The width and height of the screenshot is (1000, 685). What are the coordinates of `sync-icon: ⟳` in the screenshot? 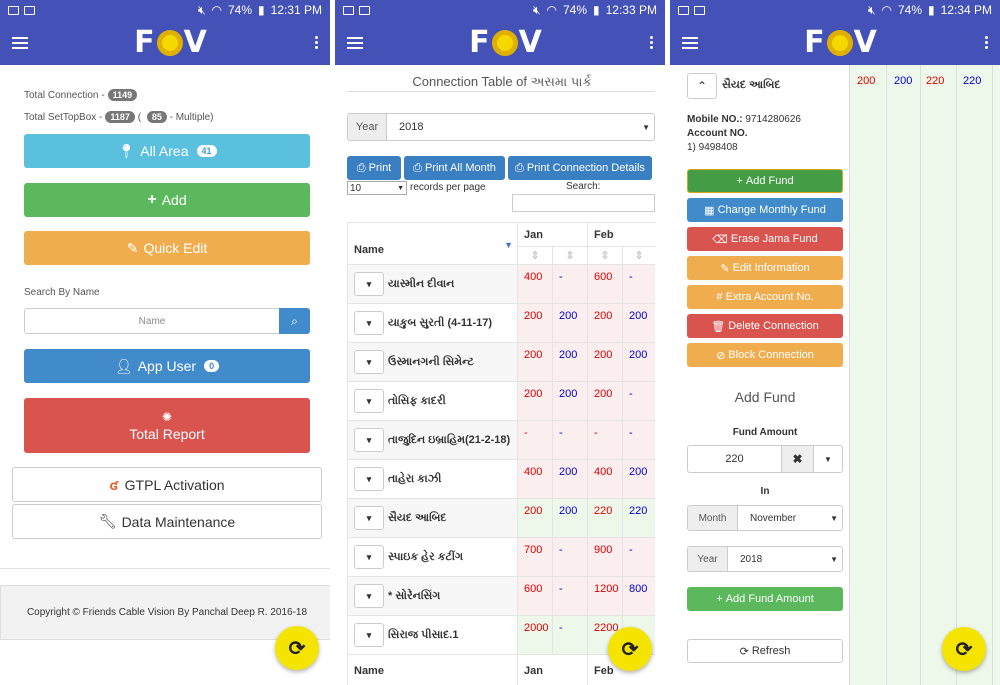 It's located at (297, 648).